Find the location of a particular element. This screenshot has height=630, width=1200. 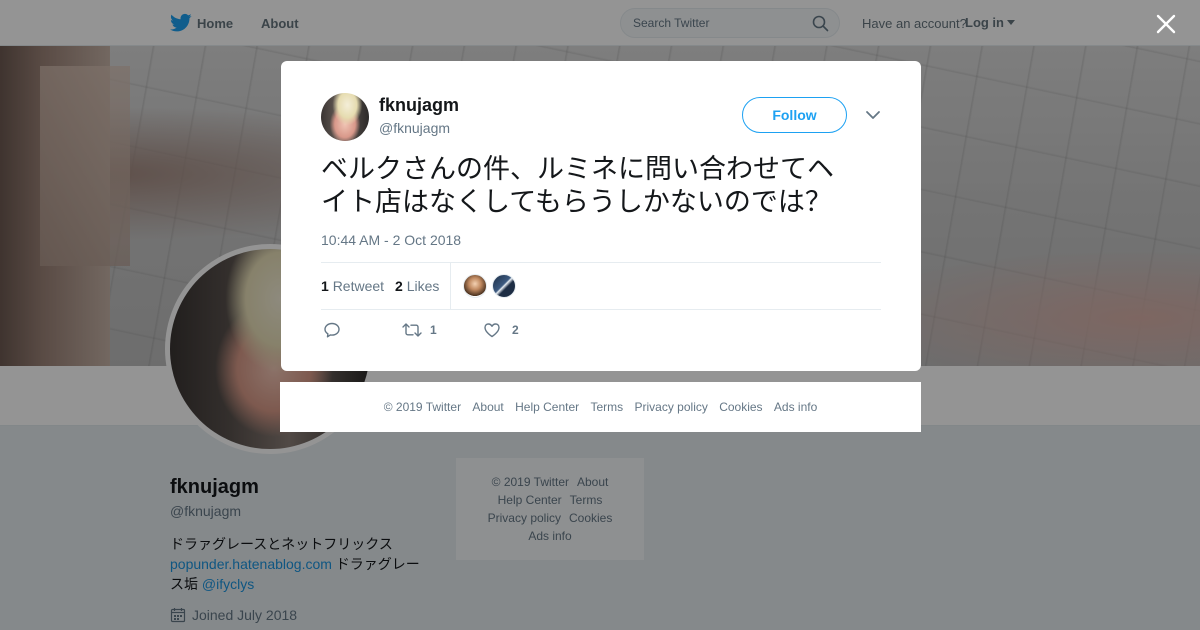

likes-stat: 2 Likes is located at coordinates (417, 286).